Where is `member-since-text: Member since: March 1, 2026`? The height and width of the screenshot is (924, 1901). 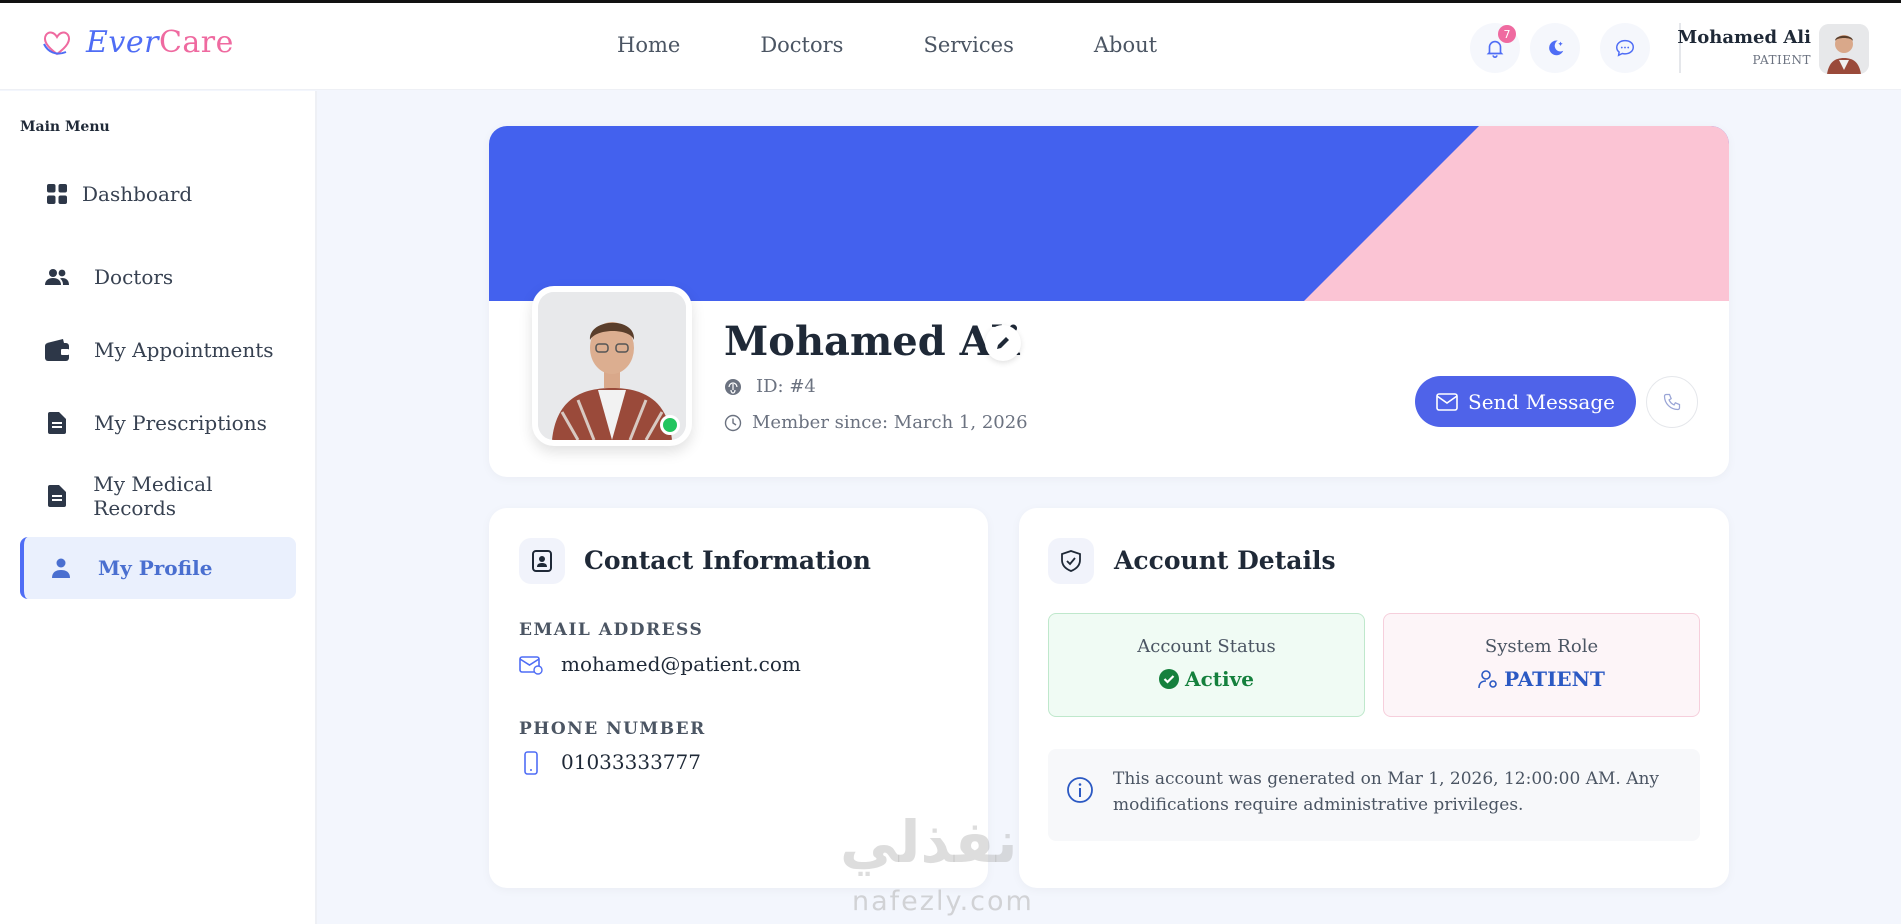 member-since-text: Member since: March 1, 2026 is located at coordinates (890, 422).